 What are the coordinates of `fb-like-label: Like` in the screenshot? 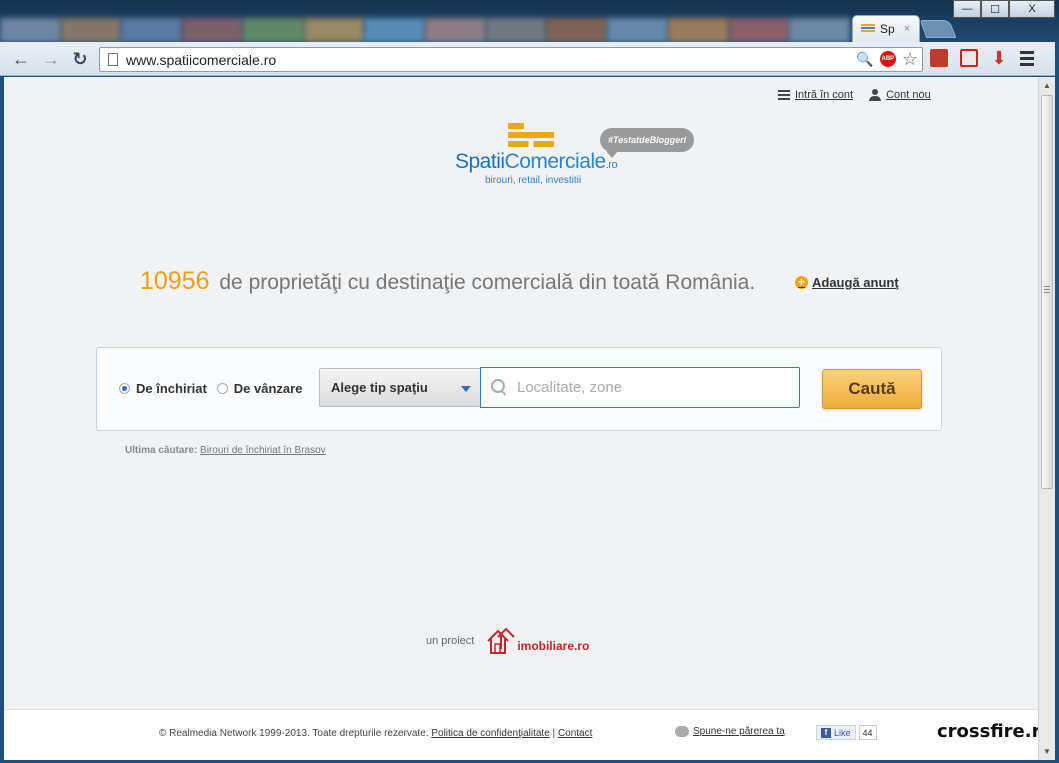 It's located at (842, 732).